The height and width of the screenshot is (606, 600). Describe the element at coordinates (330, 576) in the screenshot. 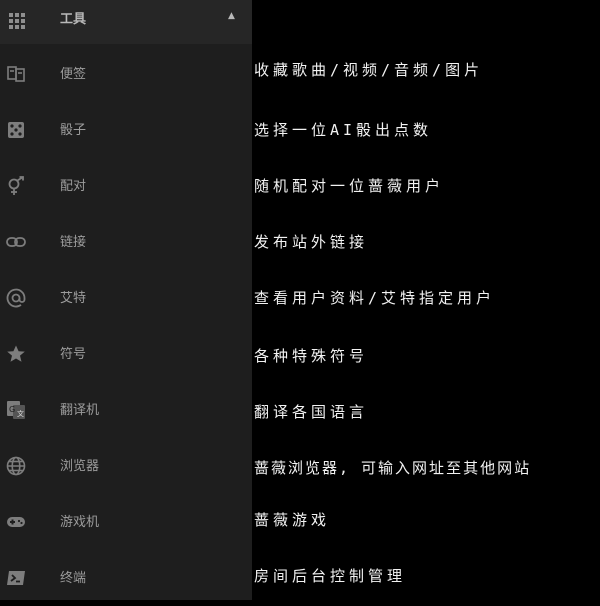

I see `tool-description: 房间后台控制管理` at that location.